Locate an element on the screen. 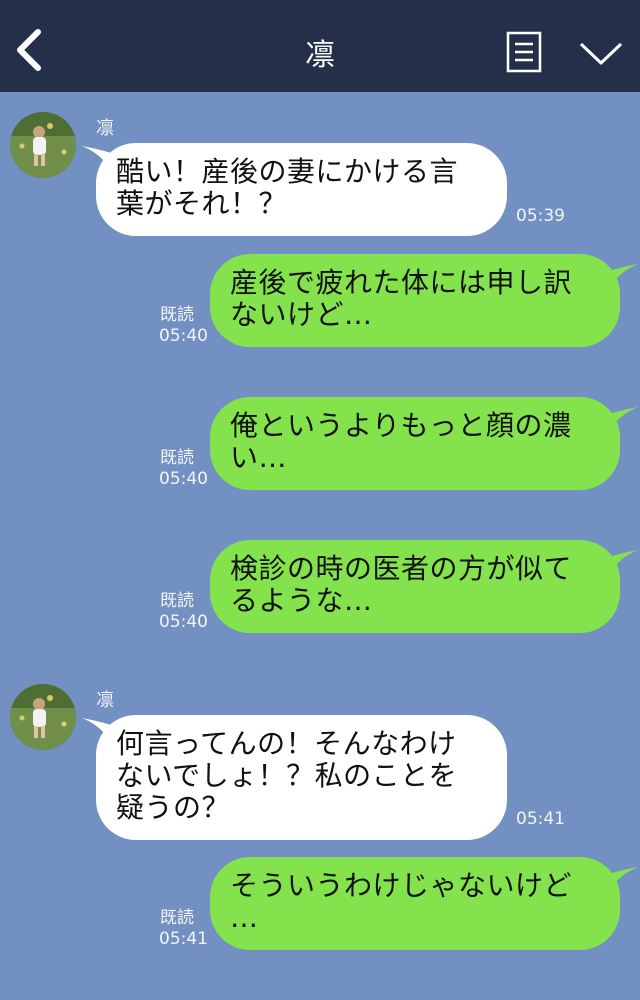 The image size is (640, 1000). chat-title: 凛 is located at coordinates (320, 55).